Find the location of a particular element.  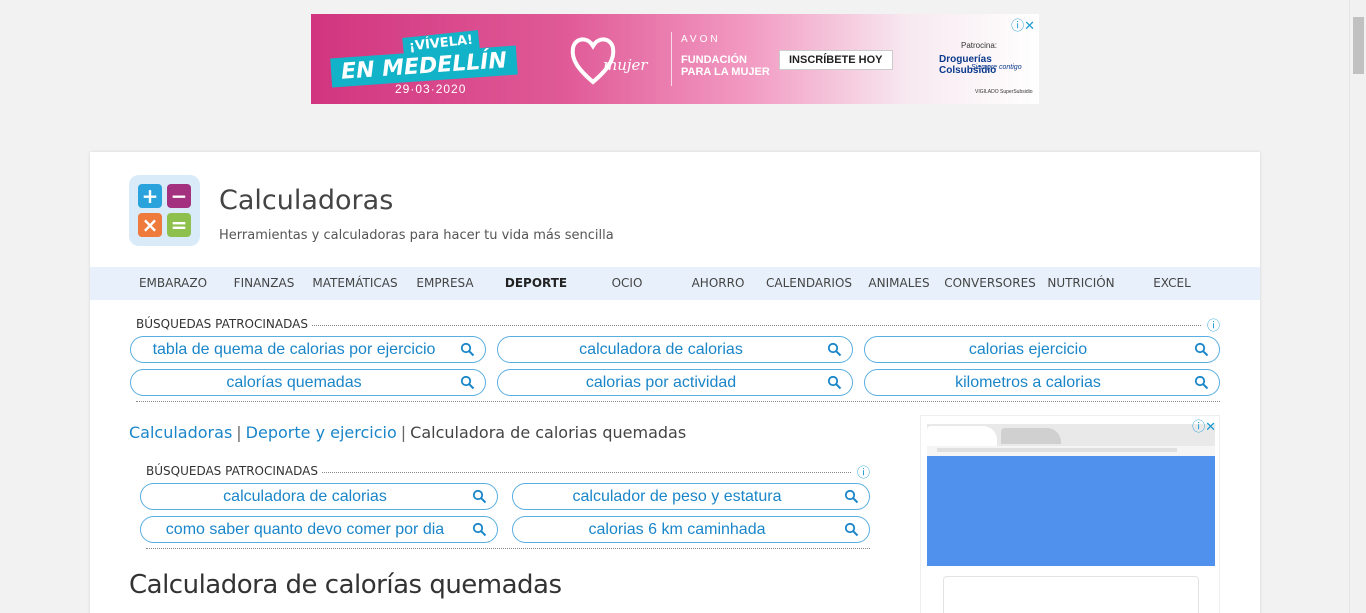

search-pill-label: calorias ejercicio is located at coordinates (1028, 349).